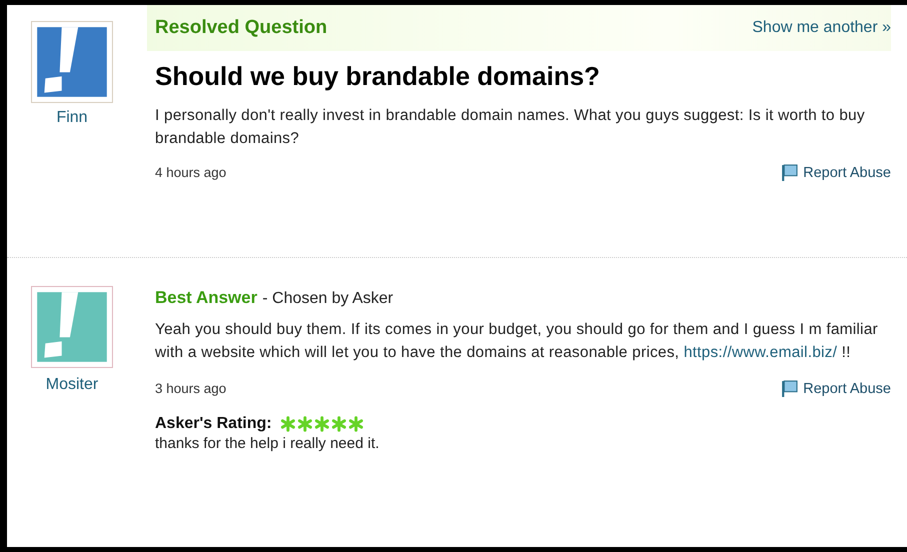 This screenshot has height=552, width=907. Describe the element at coordinates (510, 127) in the screenshot. I see `question-text: I personally don't really invest in brandable domain names. What you guys suggest: Is it worth to buy brandable domains?` at that location.